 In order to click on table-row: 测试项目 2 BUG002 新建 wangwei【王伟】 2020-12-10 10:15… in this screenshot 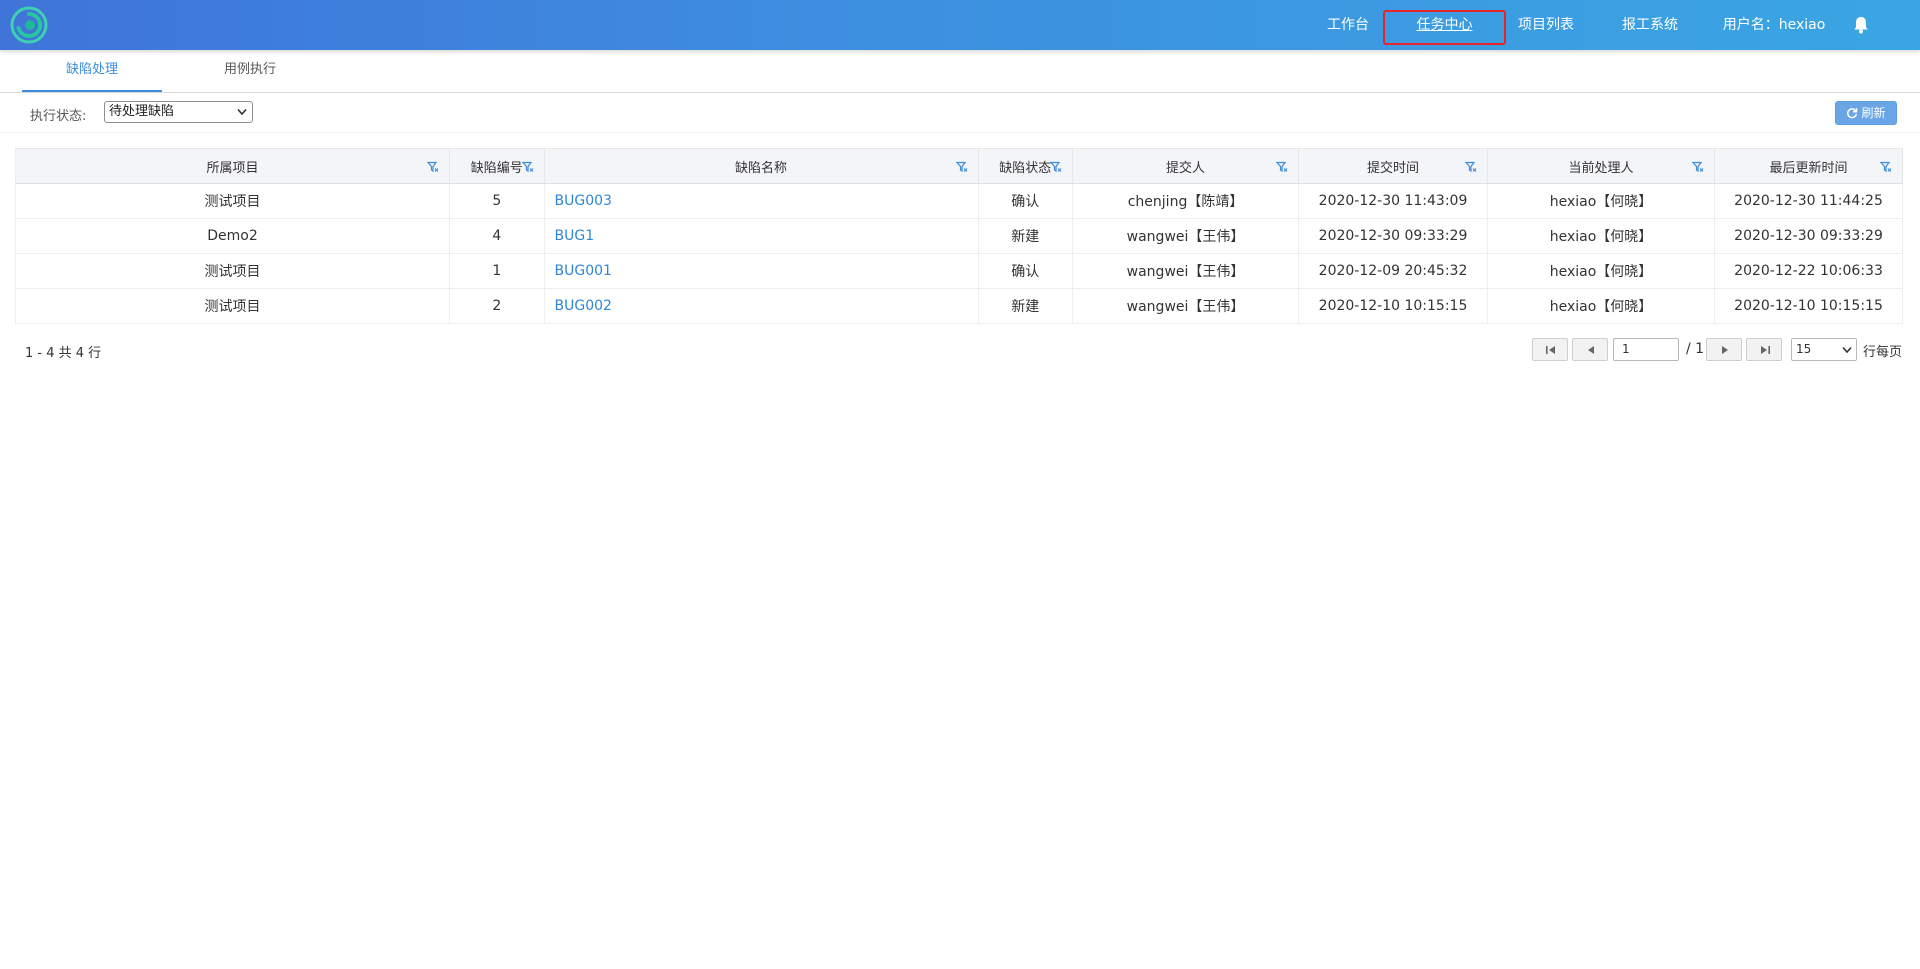, I will do `click(958, 306)`.